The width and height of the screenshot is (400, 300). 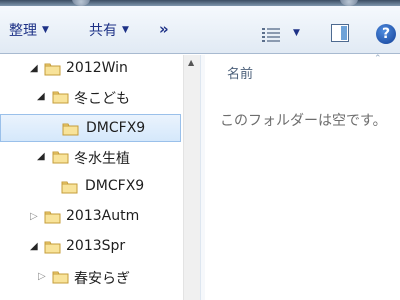 What do you see at coordinates (271, 35) in the screenshot?
I see `details-view-icon` at bounding box center [271, 35].